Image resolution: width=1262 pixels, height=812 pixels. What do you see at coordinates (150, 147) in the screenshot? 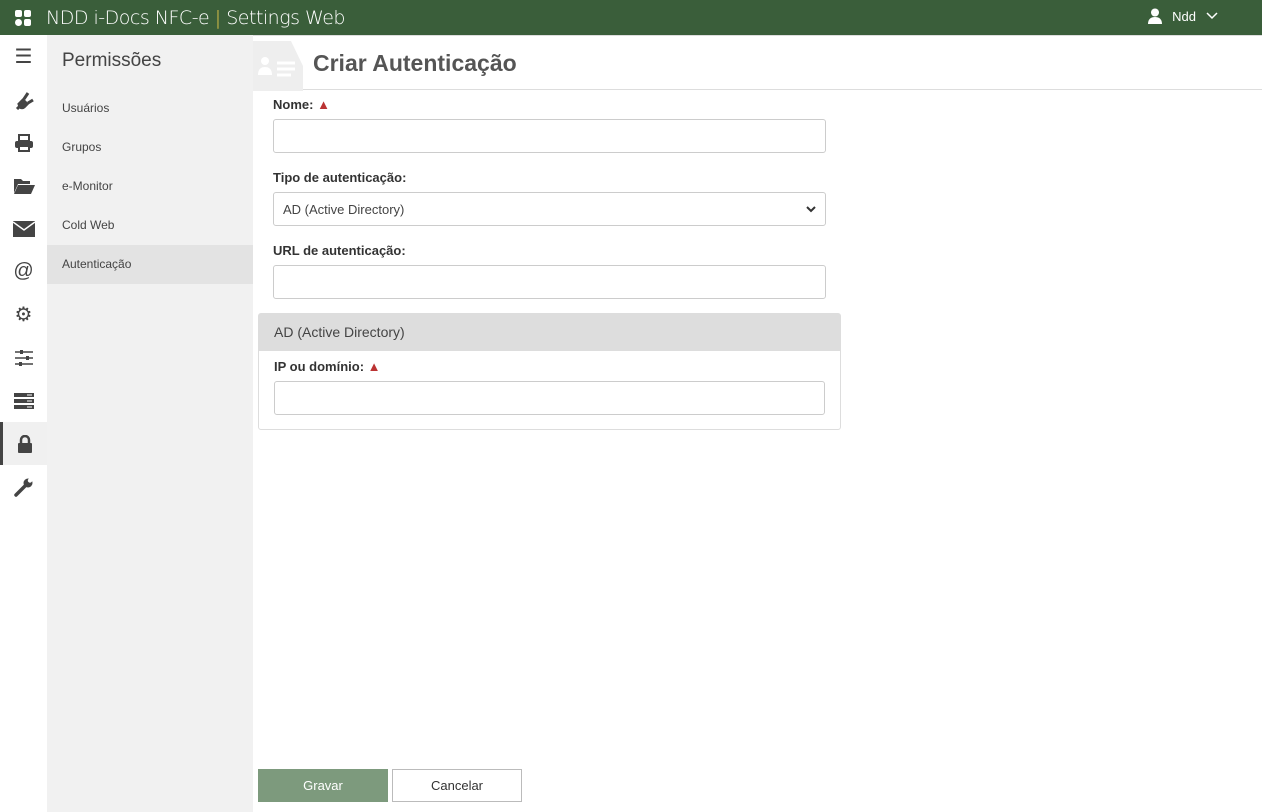
I see `subnav-item-grupos: Grupos` at bounding box center [150, 147].